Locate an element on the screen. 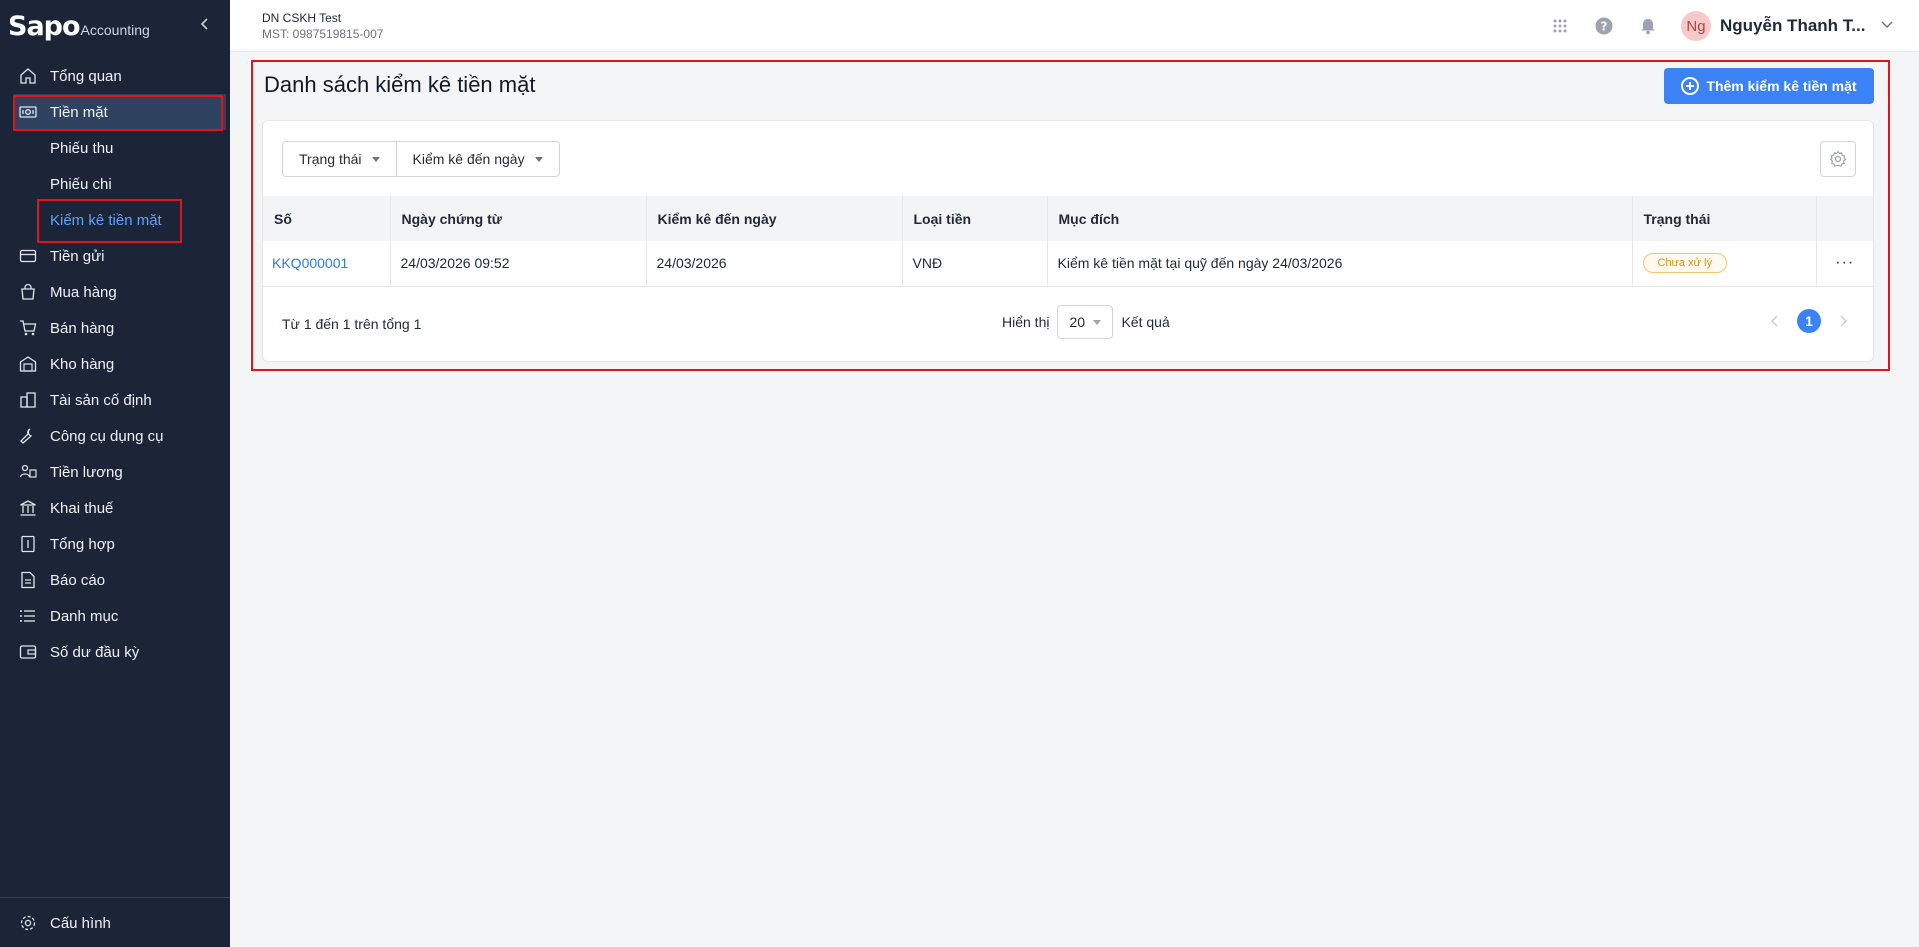  bank-icon is located at coordinates (28, 508).